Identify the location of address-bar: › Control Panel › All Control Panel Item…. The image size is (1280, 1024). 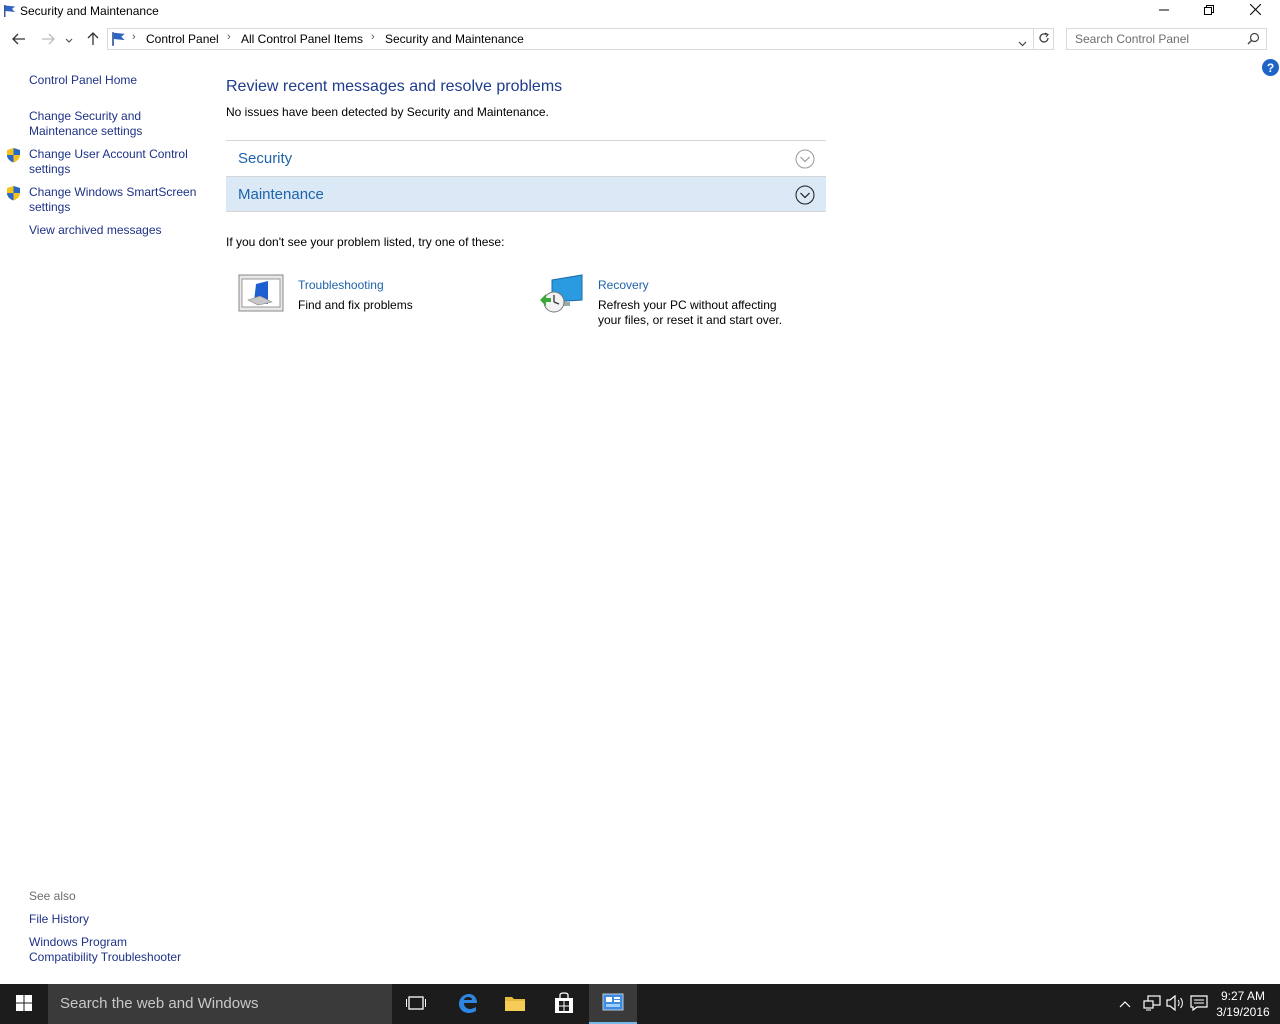
(570, 39).